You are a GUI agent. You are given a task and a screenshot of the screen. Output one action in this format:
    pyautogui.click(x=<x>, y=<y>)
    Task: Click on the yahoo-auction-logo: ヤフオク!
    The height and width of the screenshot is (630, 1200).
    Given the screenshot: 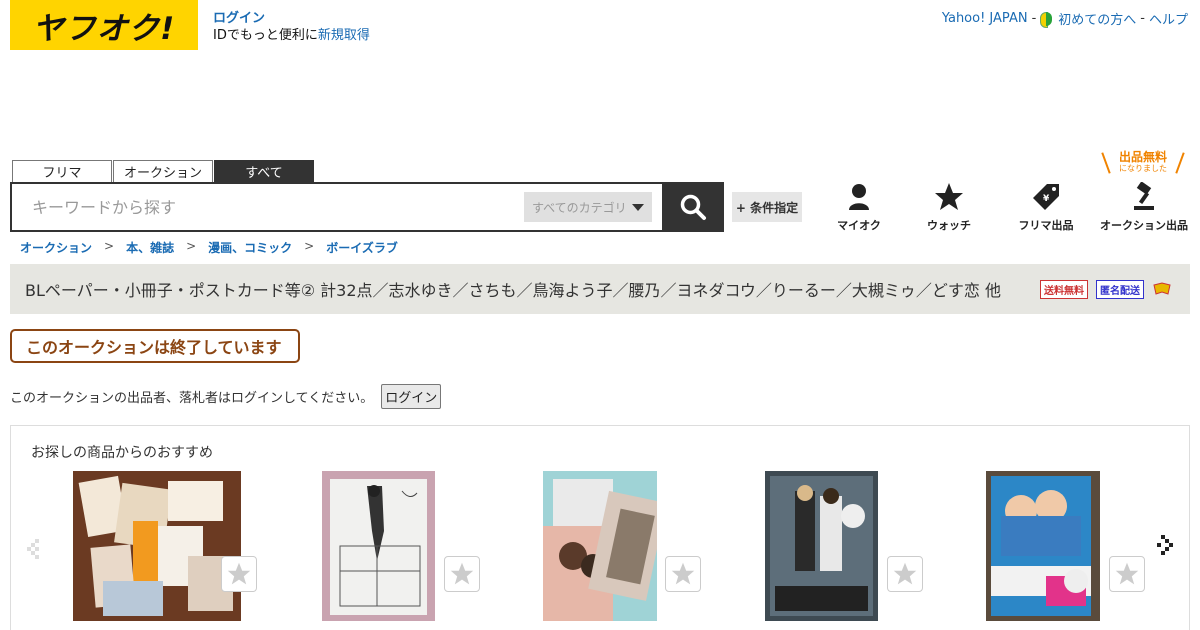 What is the action you would take?
    pyautogui.click(x=104, y=25)
    